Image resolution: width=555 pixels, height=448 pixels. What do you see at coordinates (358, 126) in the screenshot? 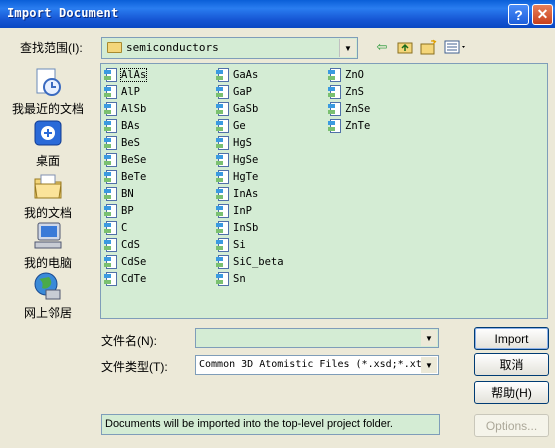
I see `file-name: ZnTe` at bounding box center [358, 126].